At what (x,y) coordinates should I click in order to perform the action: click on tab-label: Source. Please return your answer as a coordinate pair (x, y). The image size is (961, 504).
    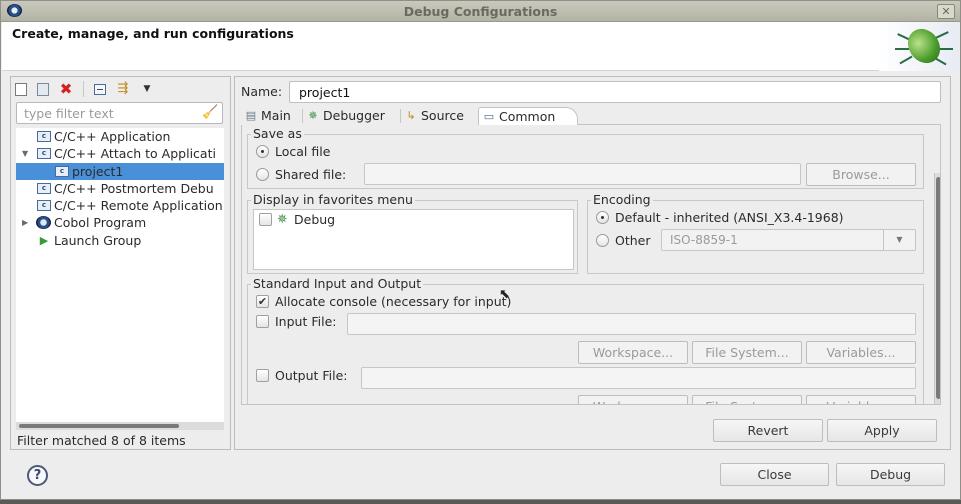
    Looking at the image, I should click on (442, 115).